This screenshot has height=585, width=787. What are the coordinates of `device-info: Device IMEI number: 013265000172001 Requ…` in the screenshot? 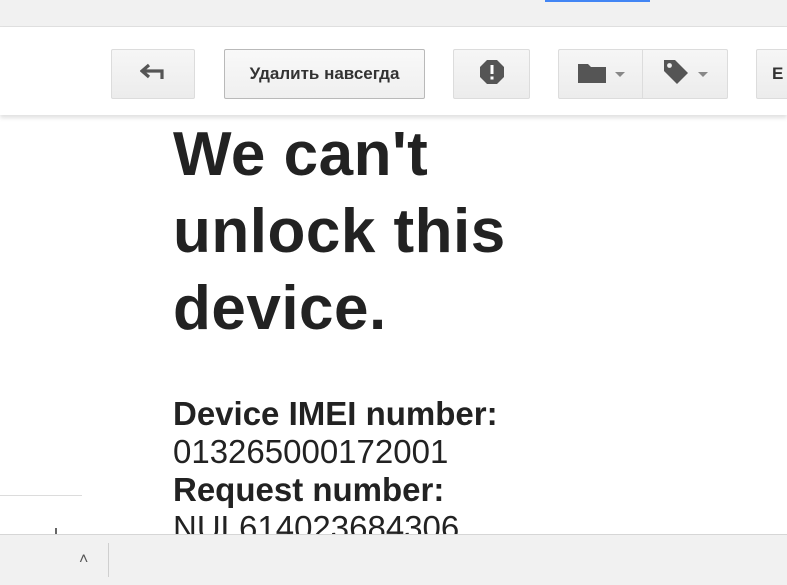 It's located at (383, 464).